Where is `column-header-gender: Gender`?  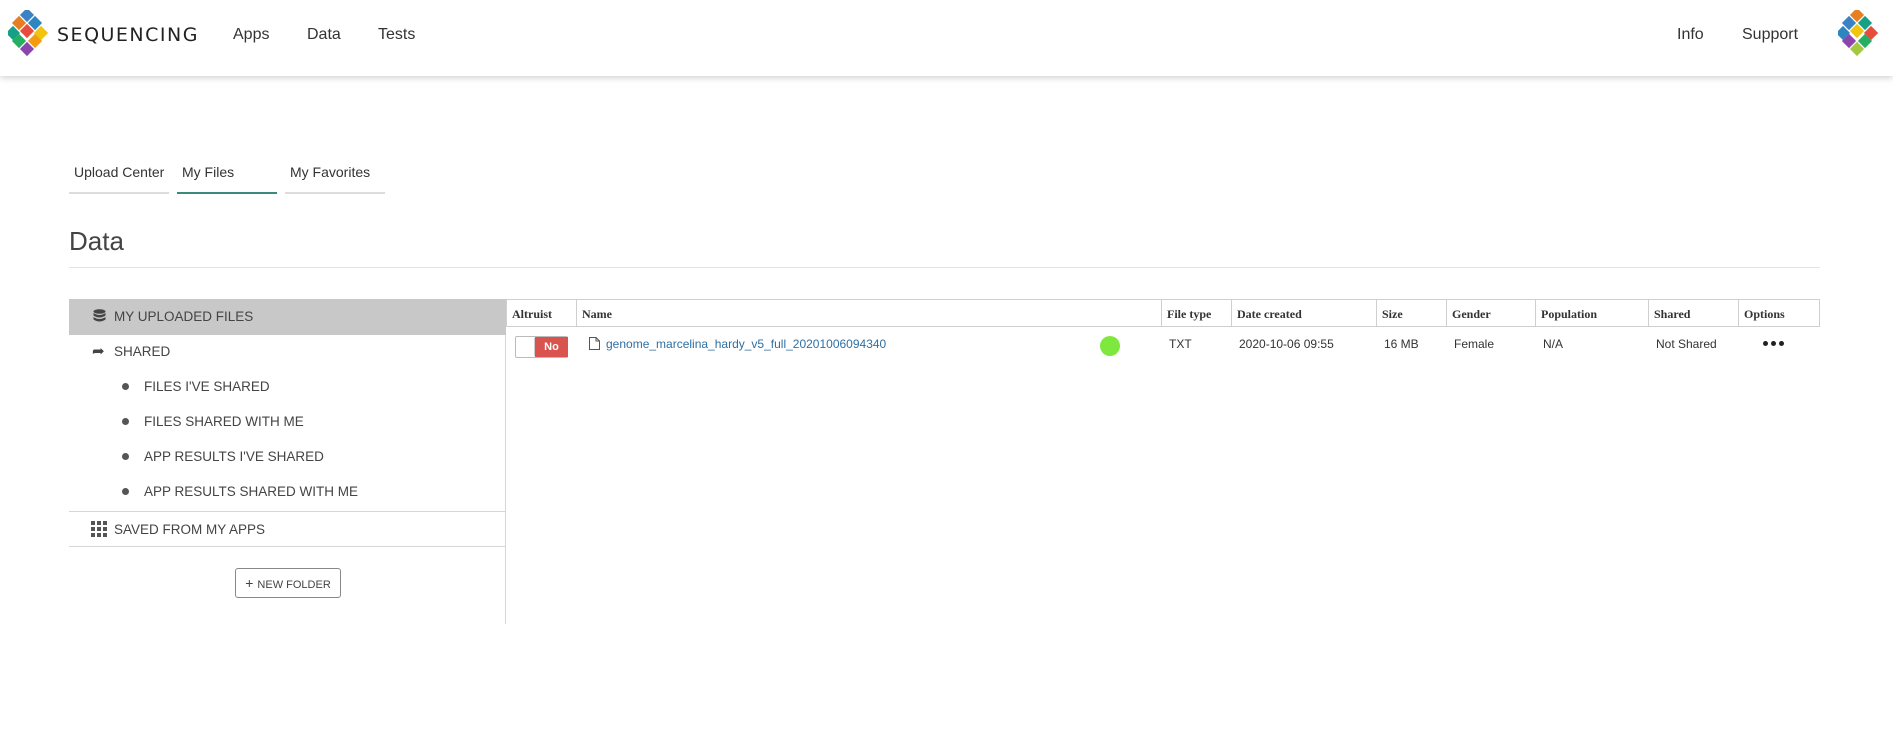 column-header-gender: Gender is located at coordinates (1491, 313).